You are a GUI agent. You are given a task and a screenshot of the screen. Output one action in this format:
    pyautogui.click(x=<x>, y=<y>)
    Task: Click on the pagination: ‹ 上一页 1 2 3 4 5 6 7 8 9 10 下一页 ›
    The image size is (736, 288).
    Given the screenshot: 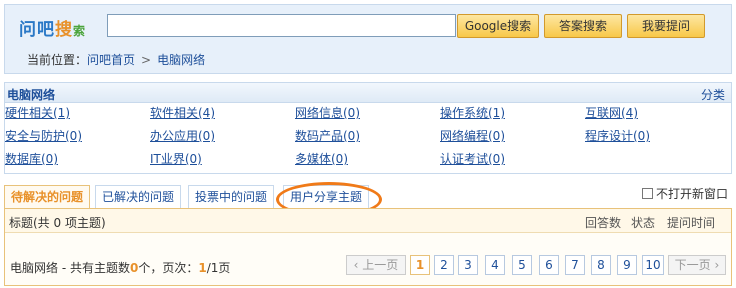 What is the action you would take?
    pyautogui.click(x=368, y=265)
    